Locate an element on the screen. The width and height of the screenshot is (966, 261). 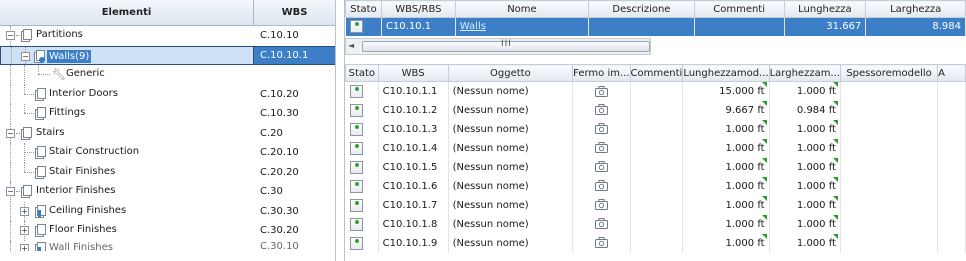
wbs-cell: C10.10.1.9 is located at coordinates (413, 243).